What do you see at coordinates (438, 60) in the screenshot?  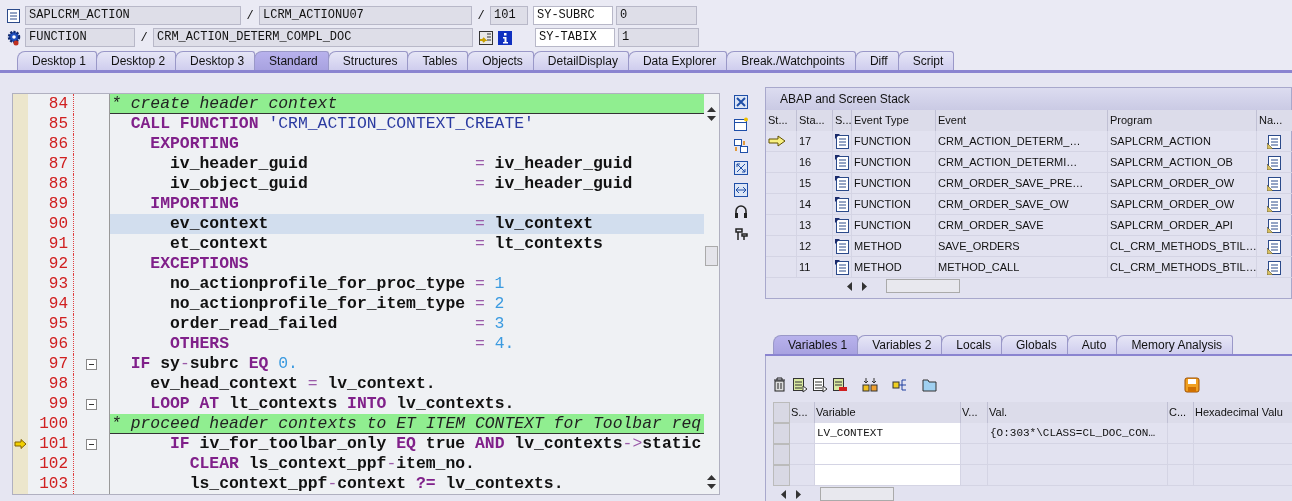 I see `tab: Tables` at bounding box center [438, 60].